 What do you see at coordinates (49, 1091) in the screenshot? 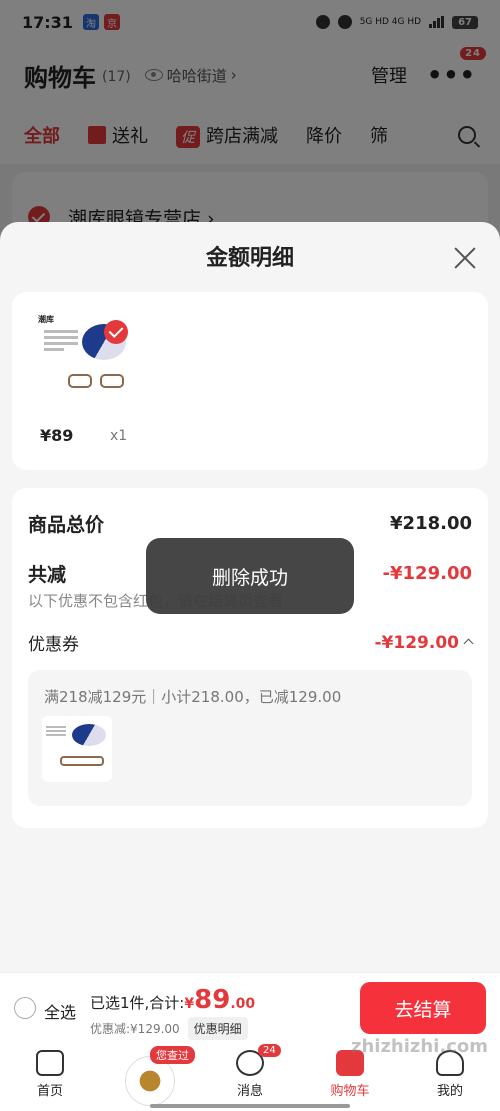
I see `nav-home-label: 首页` at bounding box center [49, 1091].